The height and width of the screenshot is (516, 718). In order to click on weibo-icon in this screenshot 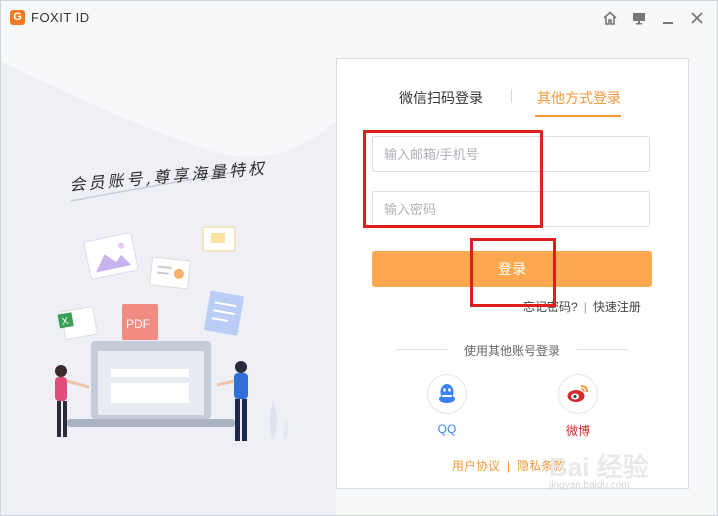, I will do `click(578, 394)`.